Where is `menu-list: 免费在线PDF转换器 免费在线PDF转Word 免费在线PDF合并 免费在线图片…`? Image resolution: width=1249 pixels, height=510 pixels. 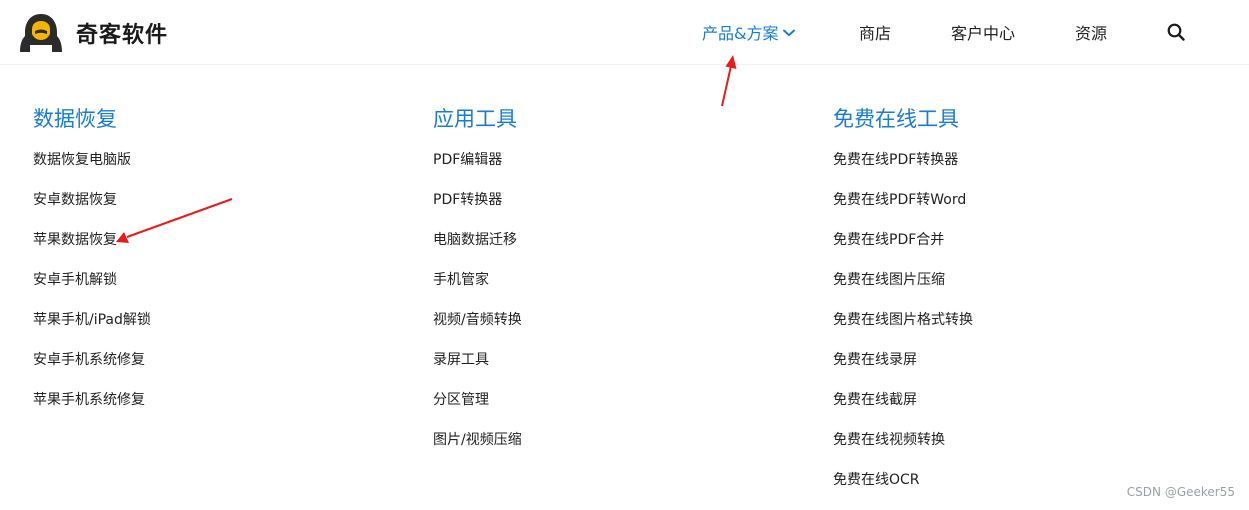
menu-list: 免费在线PDF转换器 免费在线PDF转Word 免费在线PDF合并 免费在线图片… is located at coordinates (903, 330).